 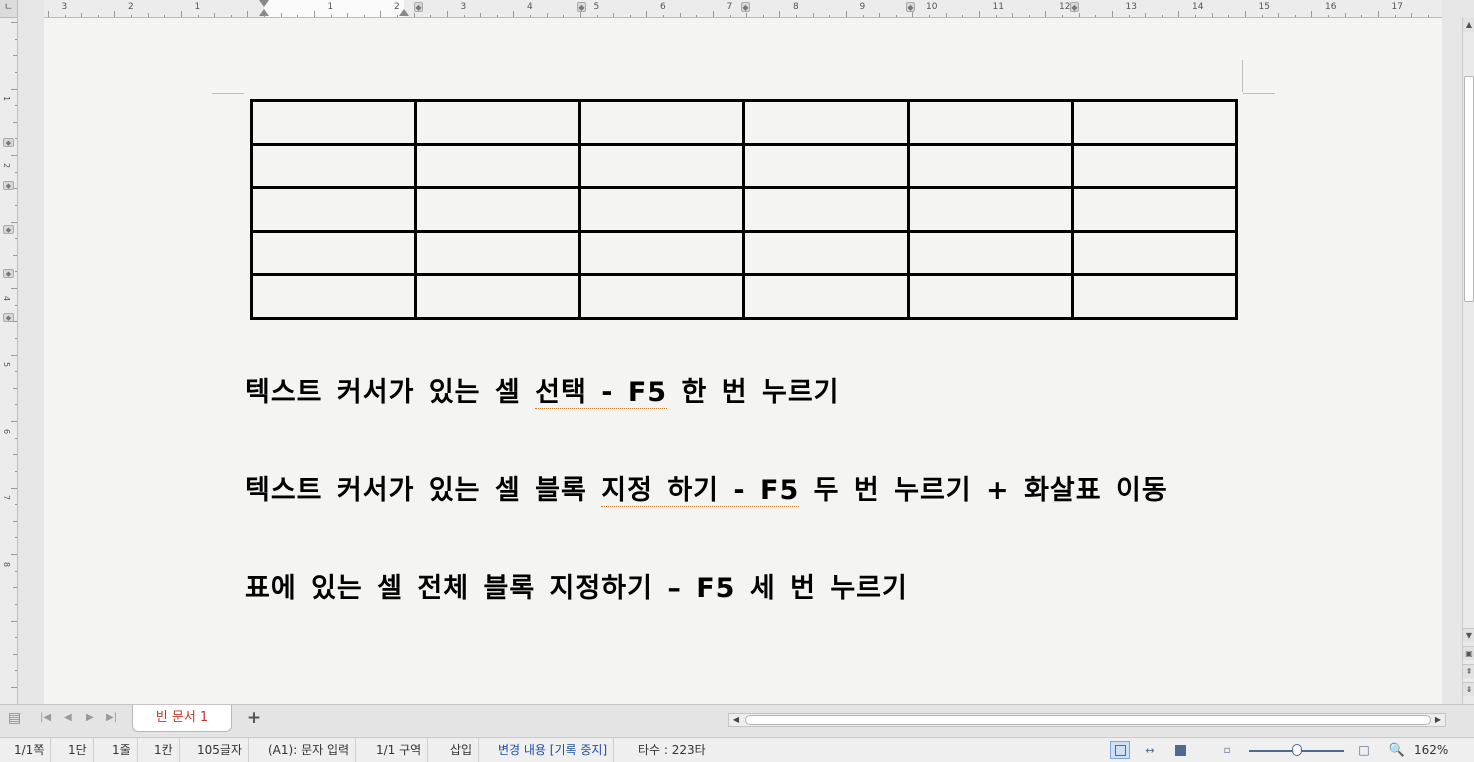 What do you see at coordinates (404, 12) in the screenshot?
I see `right-indent-marker` at bounding box center [404, 12].